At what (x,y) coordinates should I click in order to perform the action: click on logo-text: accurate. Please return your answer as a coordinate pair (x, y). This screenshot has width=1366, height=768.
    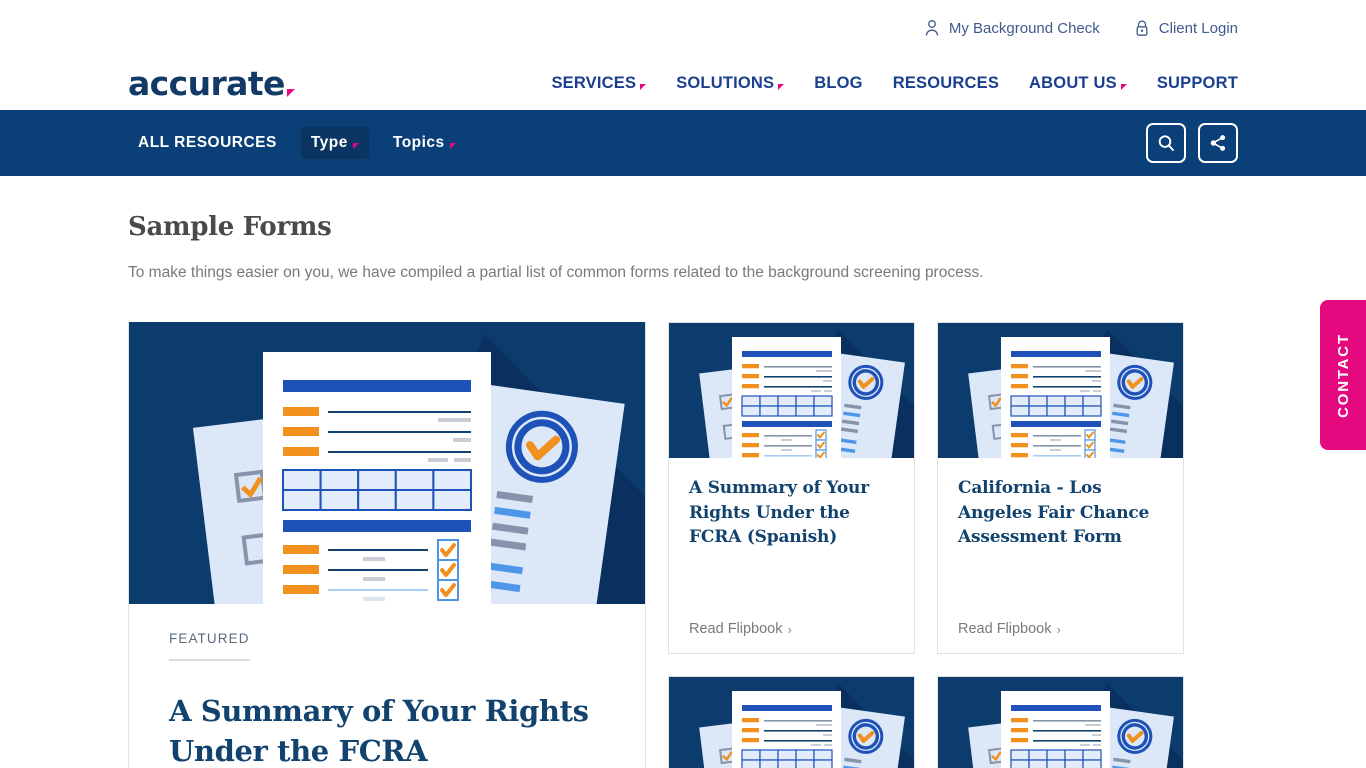
    Looking at the image, I should click on (206, 83).